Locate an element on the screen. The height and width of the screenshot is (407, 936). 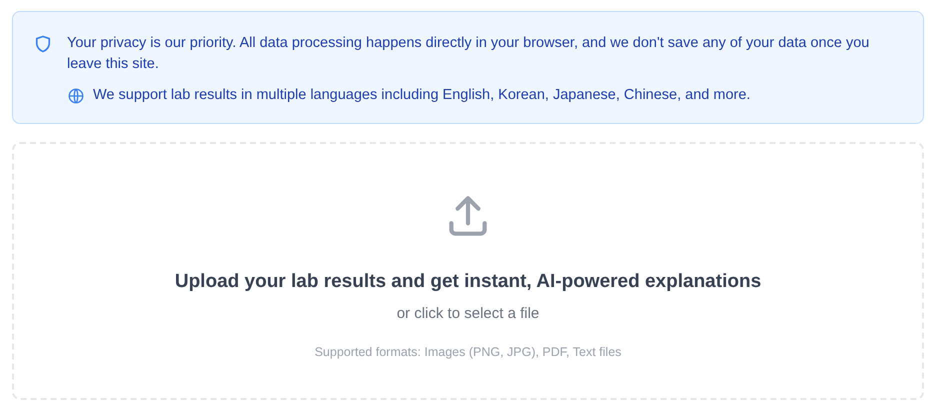
privacy-text: Your privacy is our priority. All data processing happens directly in your browser, and we don't save any of your data once you leave this site. is located at coordinates (468, 54).